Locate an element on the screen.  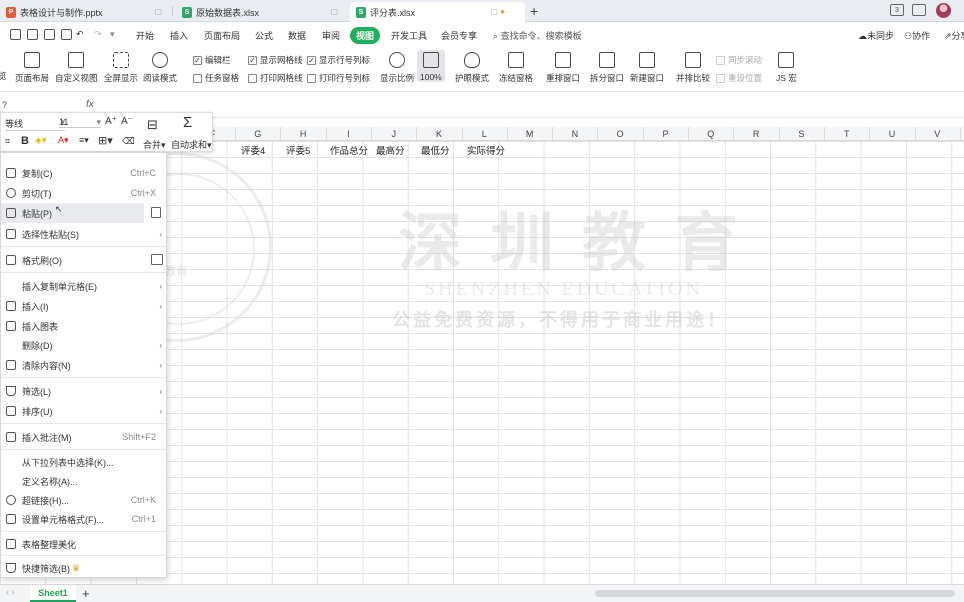
sheet-tab-sheet1: Sheet1 is located at coordinates (53, 593).